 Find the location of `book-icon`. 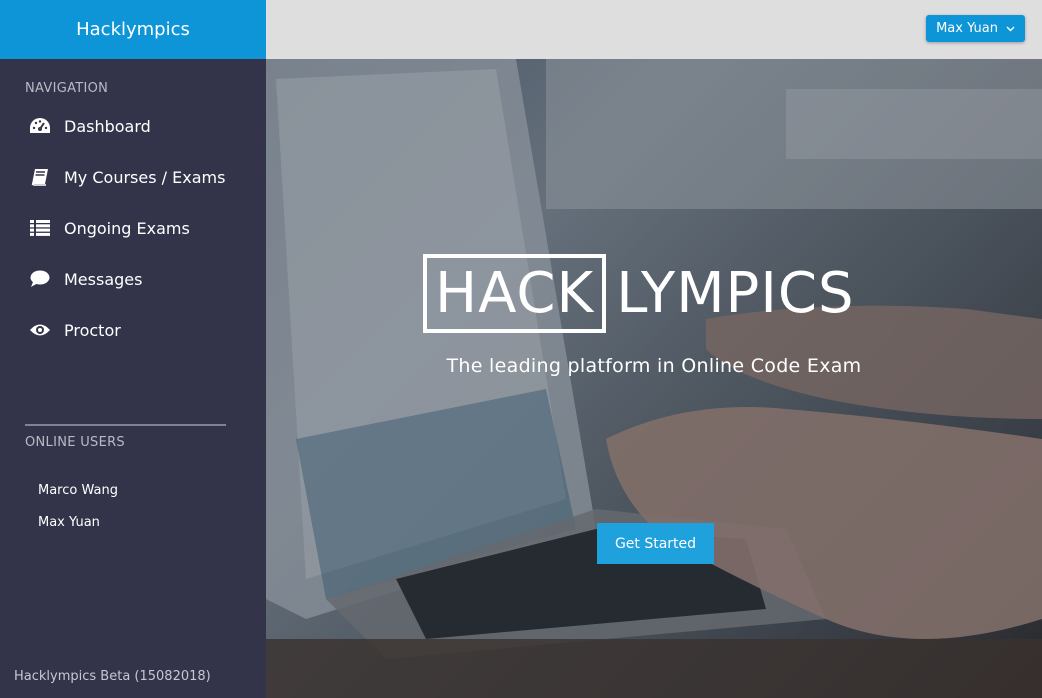

book-icon is located at coordinates (40, 177).